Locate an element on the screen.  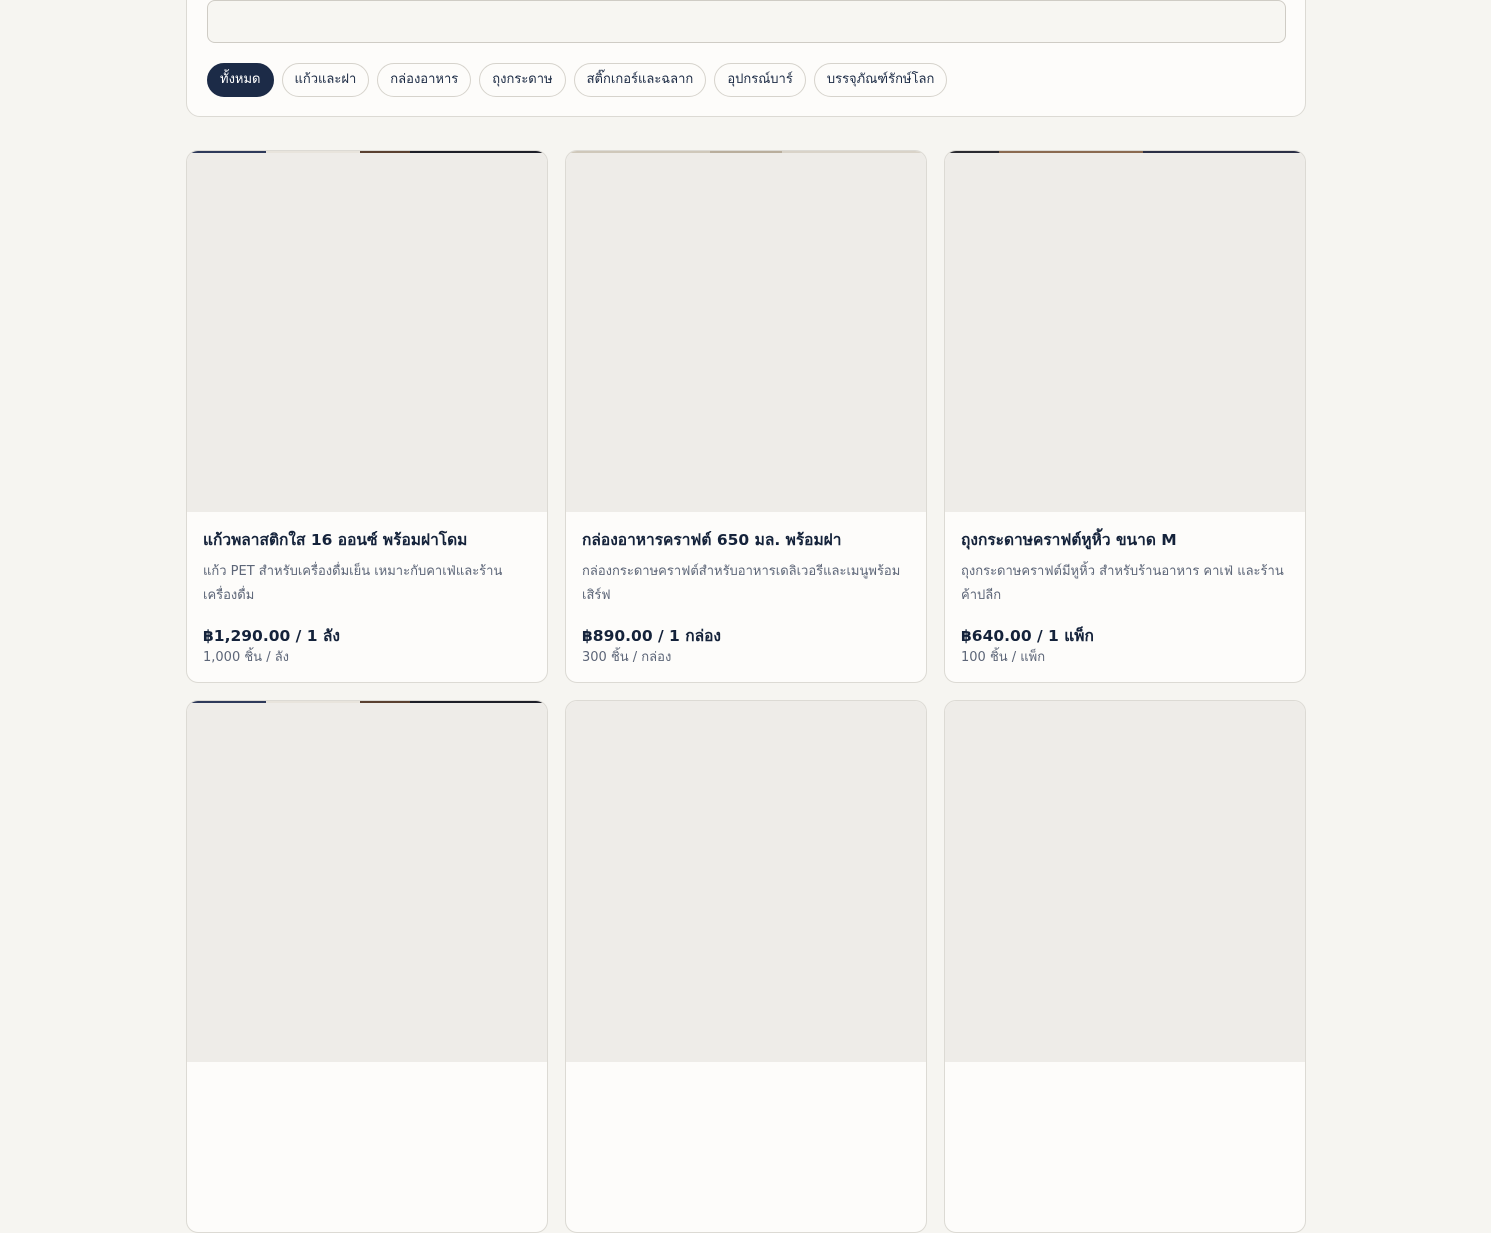
product-price: ฿640.00 / 1 แพ็ก is located at coordinates (1027, 636).